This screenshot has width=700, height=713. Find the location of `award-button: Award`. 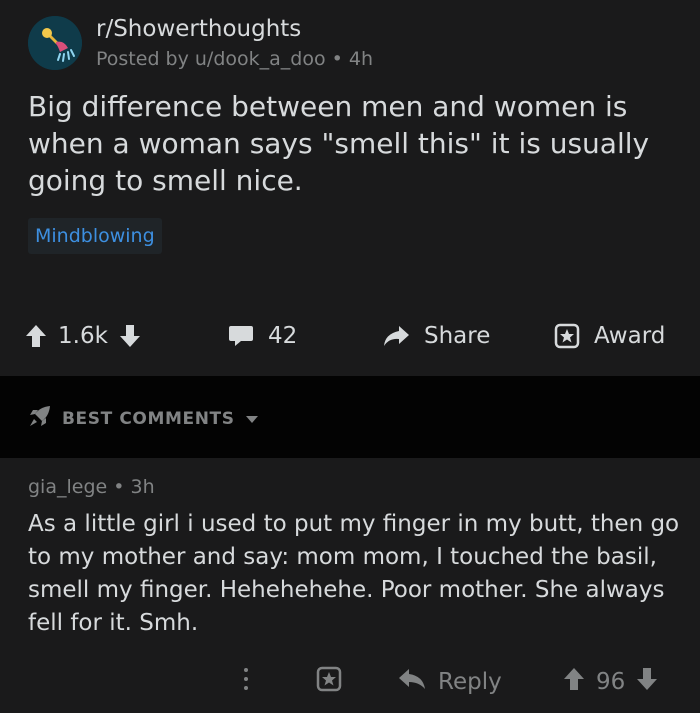

award-button: Award is located at coordinates (609, 336).